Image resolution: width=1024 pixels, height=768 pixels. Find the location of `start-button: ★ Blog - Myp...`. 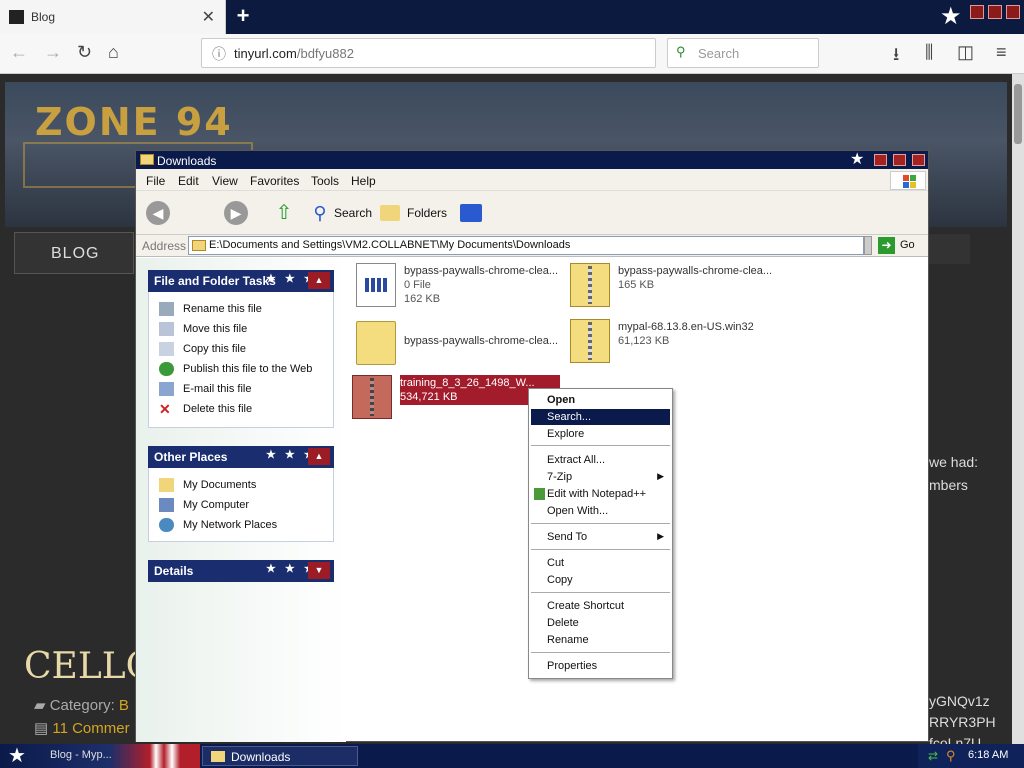

start-button: ★ Blog - Myp... is located at coordinates (100, 756).